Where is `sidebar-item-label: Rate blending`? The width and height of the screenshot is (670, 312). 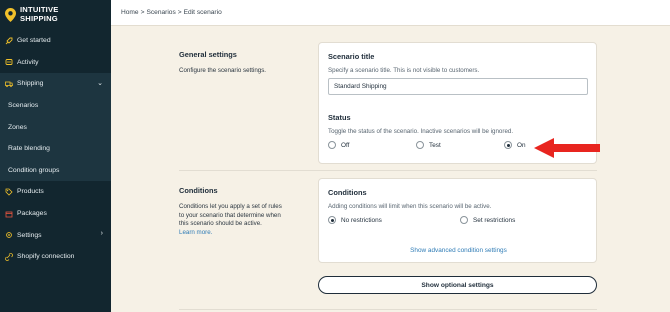
sidebar-item-label: Rate blending is located at coordinates (29, 149).